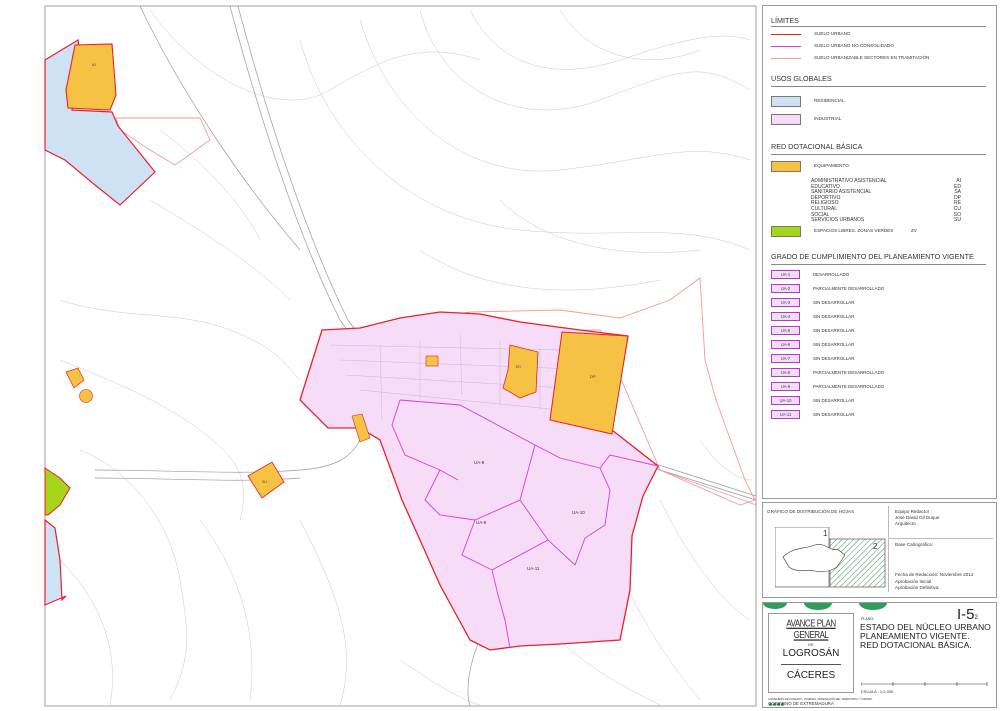 The width and height of the screenshot is (1000, 711). Describe the element at coordinates (881, 316) in the screenshot. I see `legend-ua-row: UA-4 SIN DESARROLLAR` at that location.